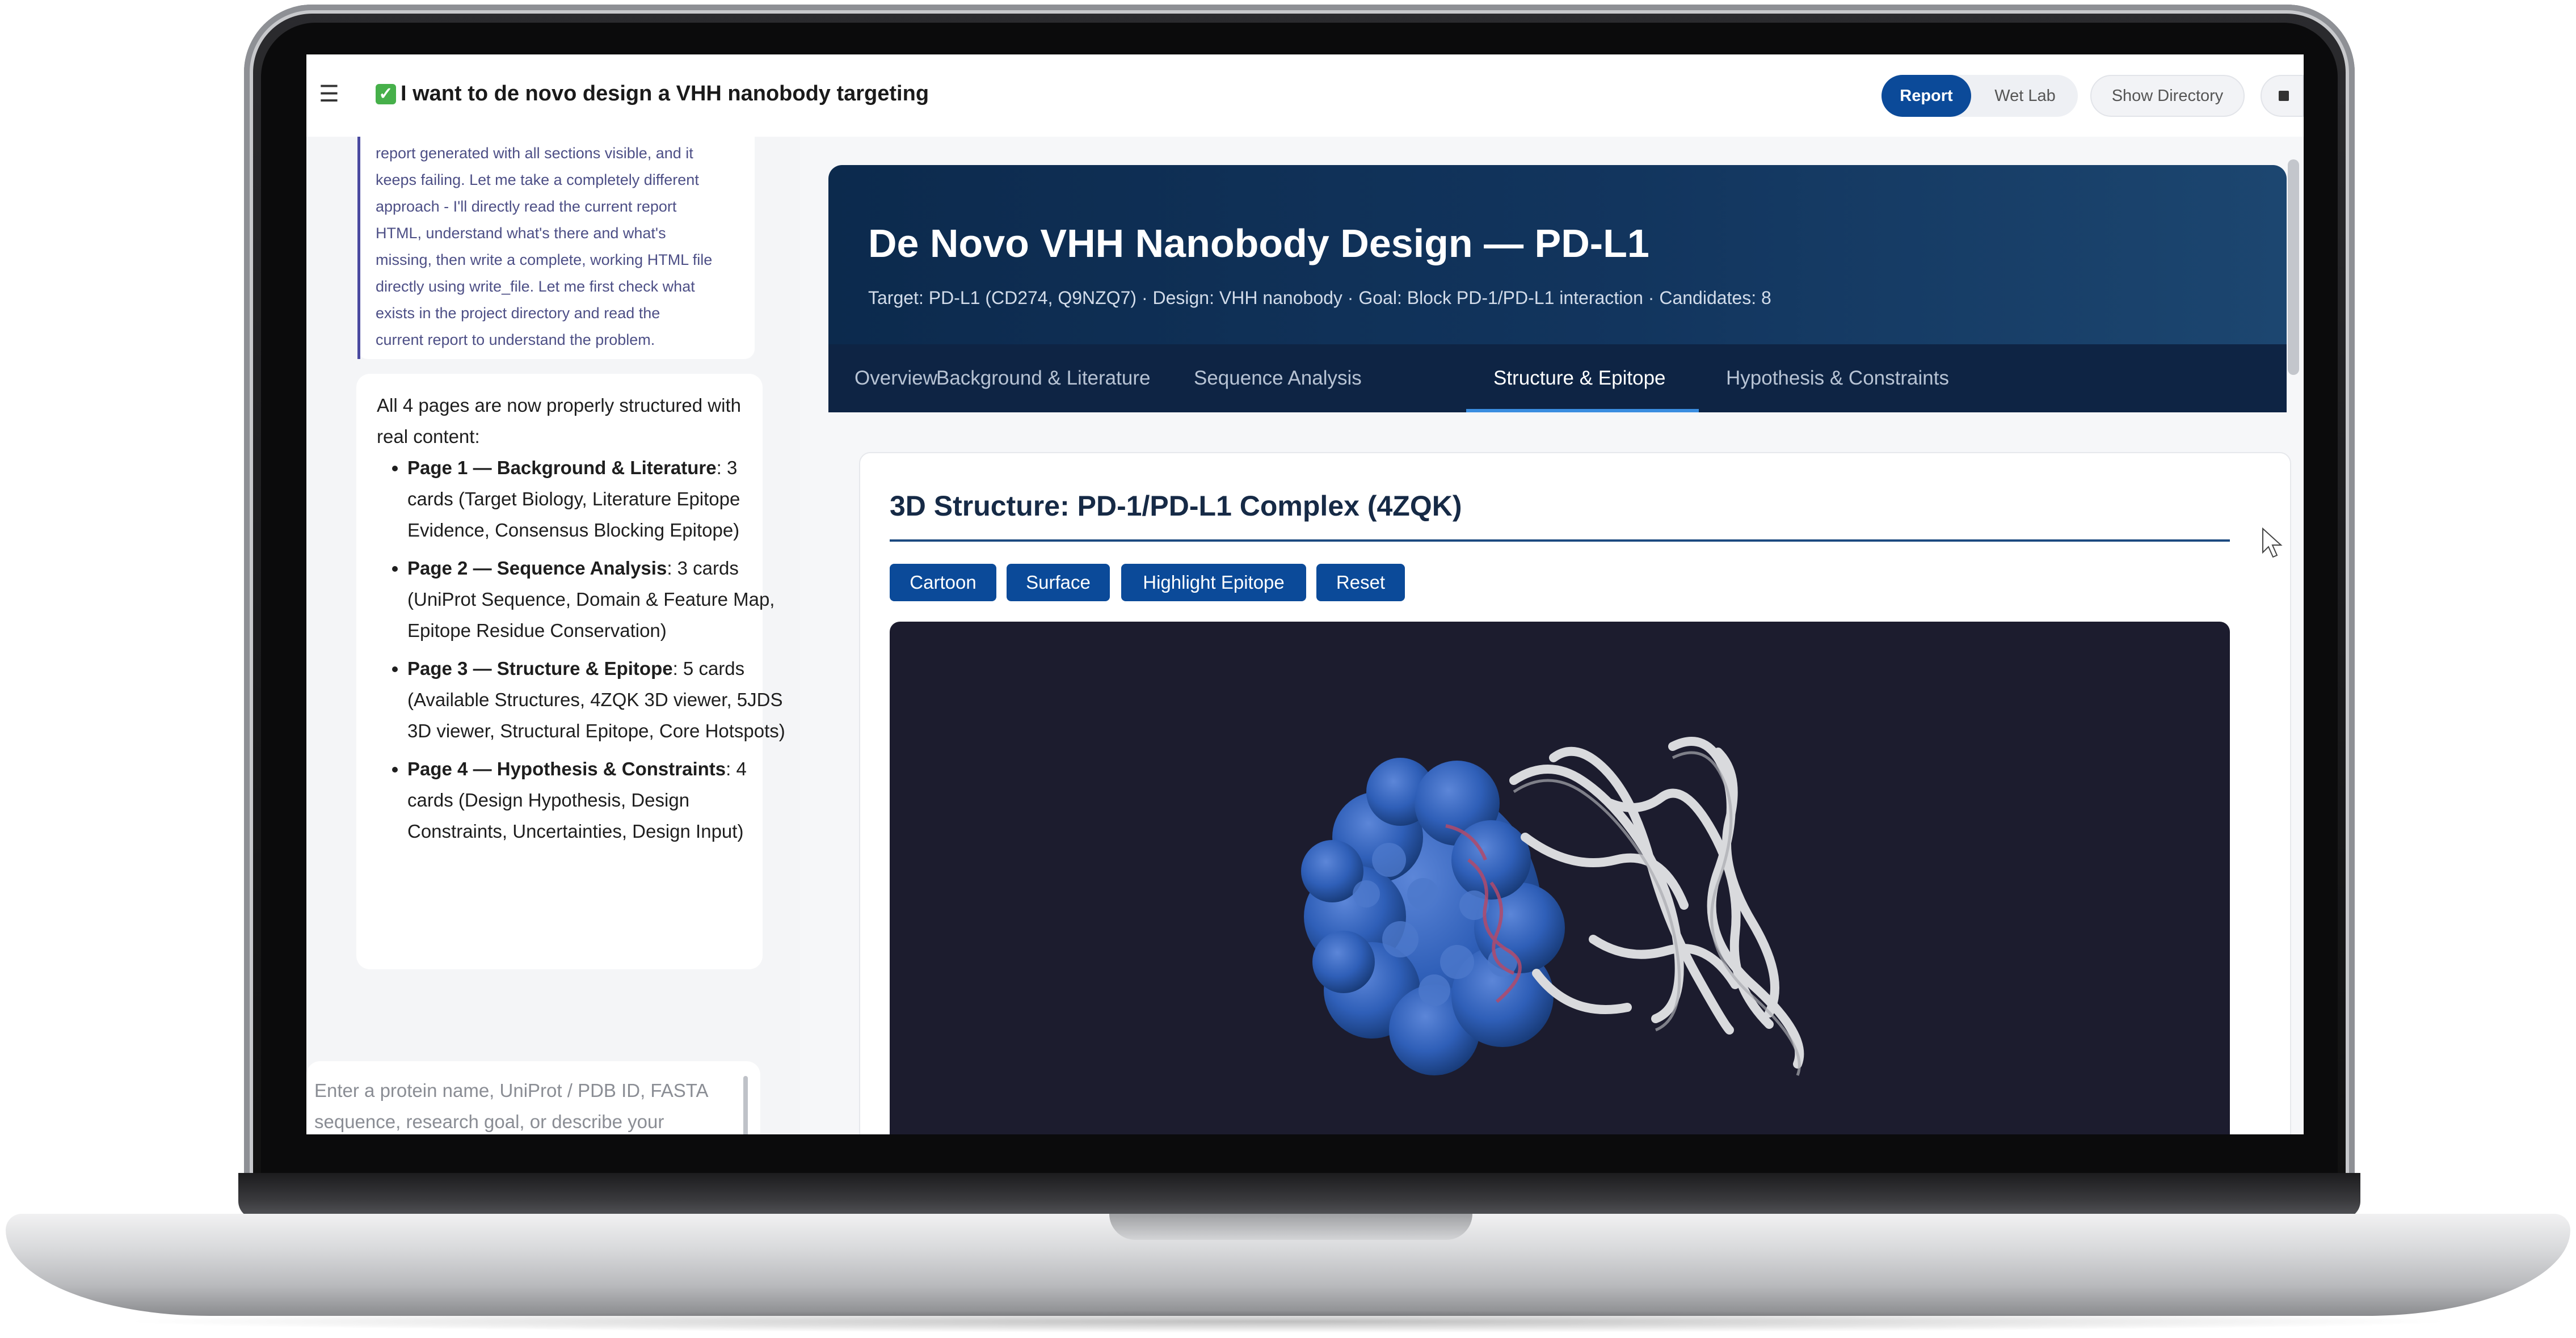 This screenshot has height=1338, width=2576. I want to click on input-scrollbar, so click(745, 1105).